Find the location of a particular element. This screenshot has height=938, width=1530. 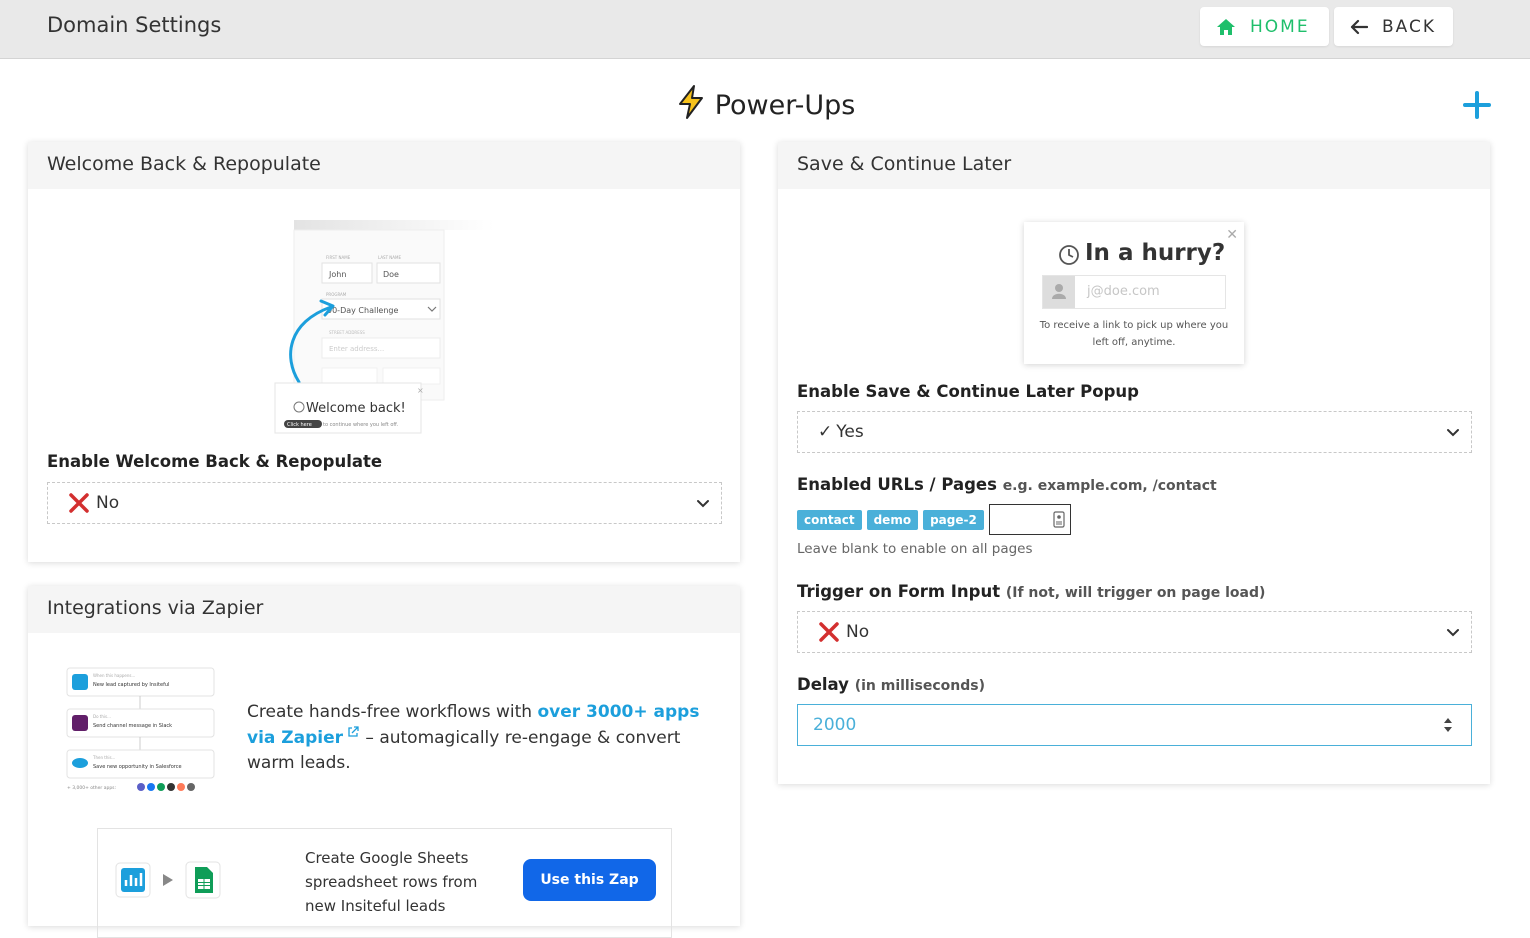

zap-apps is located at coordinates (168, 880).